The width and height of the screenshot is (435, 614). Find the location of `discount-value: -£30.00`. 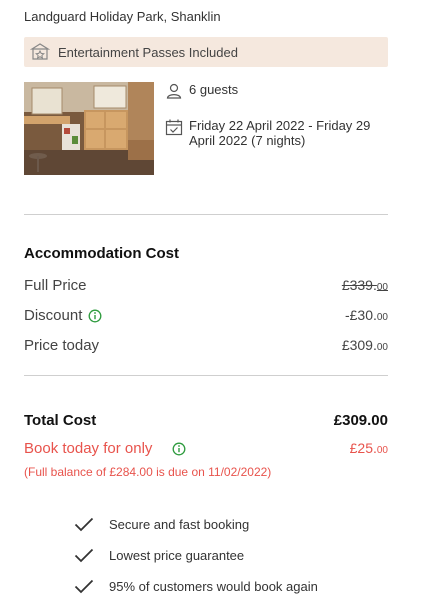

discount-value: -£30.00 is located at coordinates (366, 315).